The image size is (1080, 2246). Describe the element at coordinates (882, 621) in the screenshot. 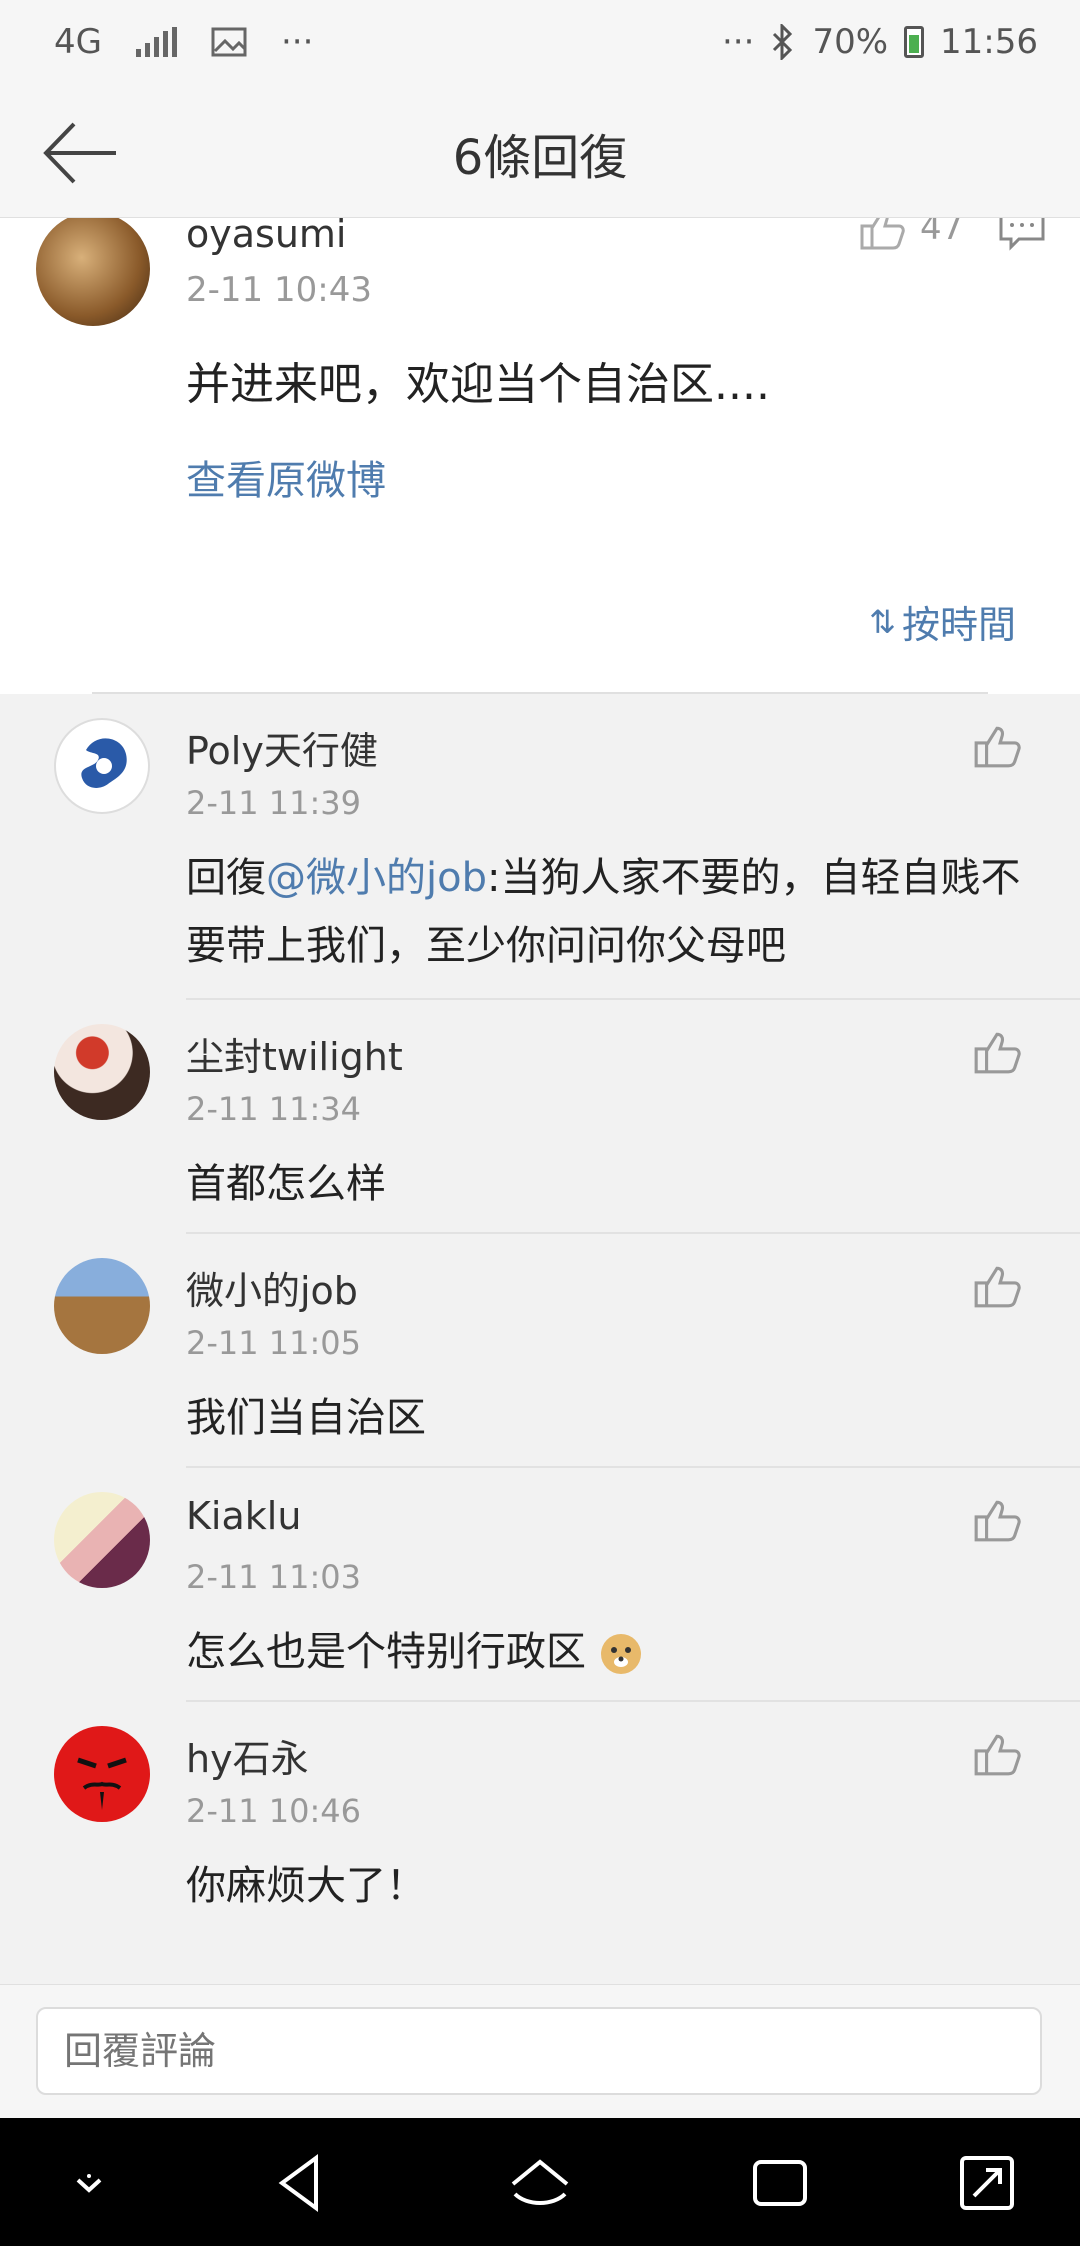

I see `sort-icon: ⇅` at that location.